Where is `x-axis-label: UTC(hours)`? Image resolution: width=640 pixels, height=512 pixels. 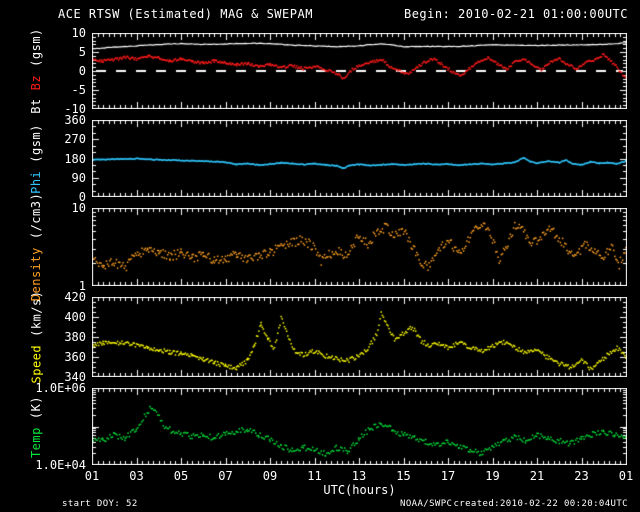
x-axis-label: UTC(hours) is located at coordinates (359, 490).